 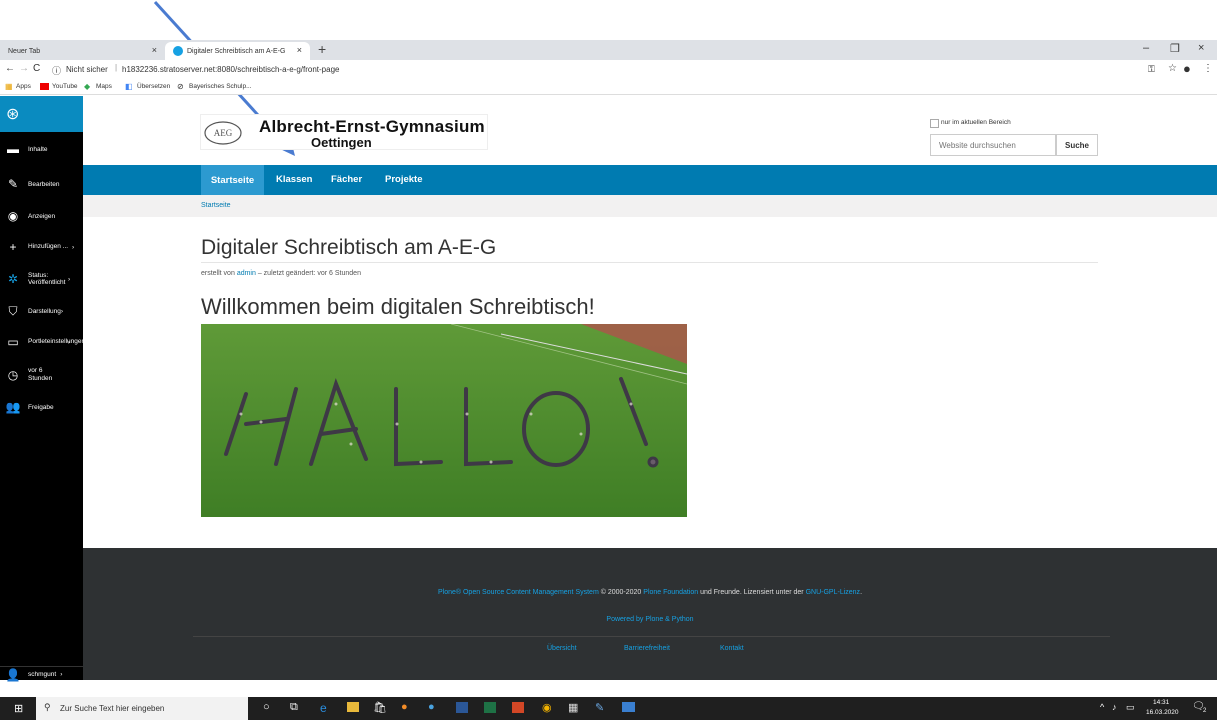 I want to click on toolbar-item-darstellung: ⛉ Darstellung ›, so click(x=41, y=311).